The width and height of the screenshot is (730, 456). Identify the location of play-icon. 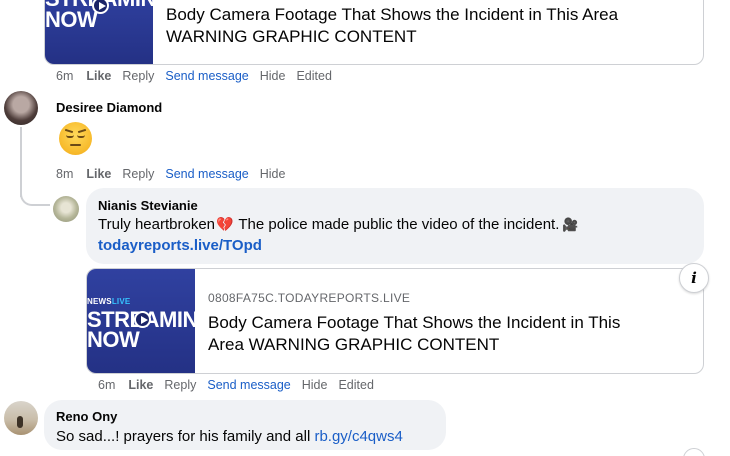
(142, 319).